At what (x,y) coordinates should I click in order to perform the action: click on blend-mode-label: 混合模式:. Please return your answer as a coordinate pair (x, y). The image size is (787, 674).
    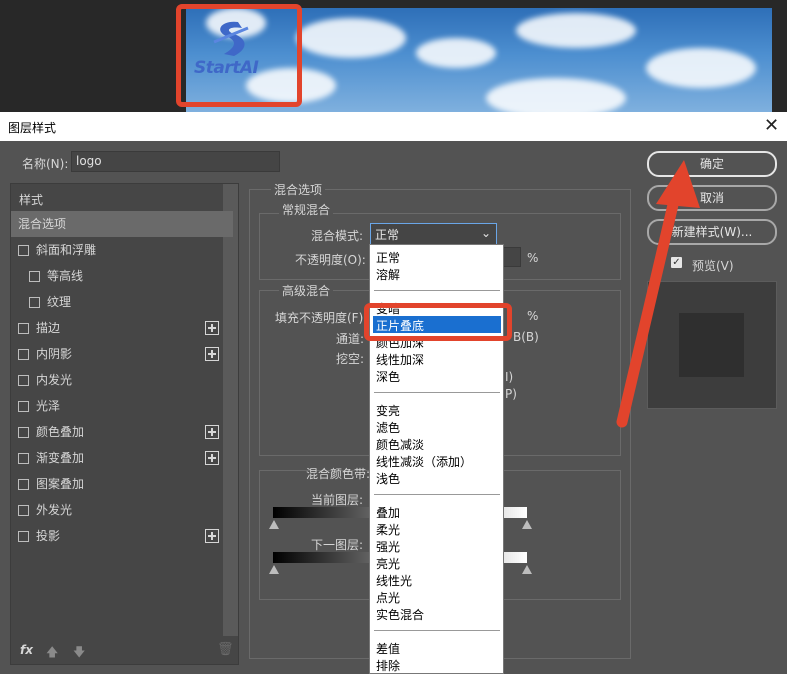
    Looking at the image, I should click on (337, 236).